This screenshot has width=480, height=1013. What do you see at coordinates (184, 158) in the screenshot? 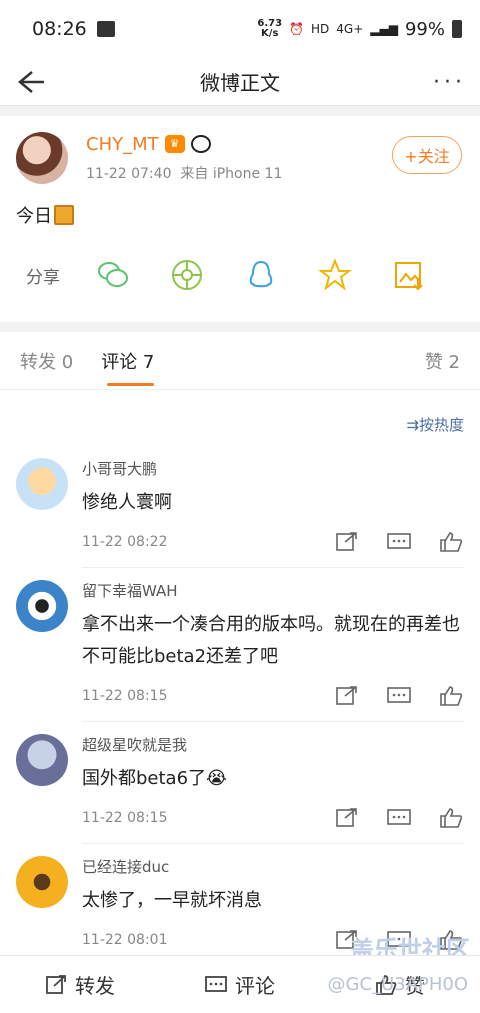
I see `author-info: CHY_MT ♛ 11-22 07:40 来自 iPhone 11` at bounding box center [184, 158].